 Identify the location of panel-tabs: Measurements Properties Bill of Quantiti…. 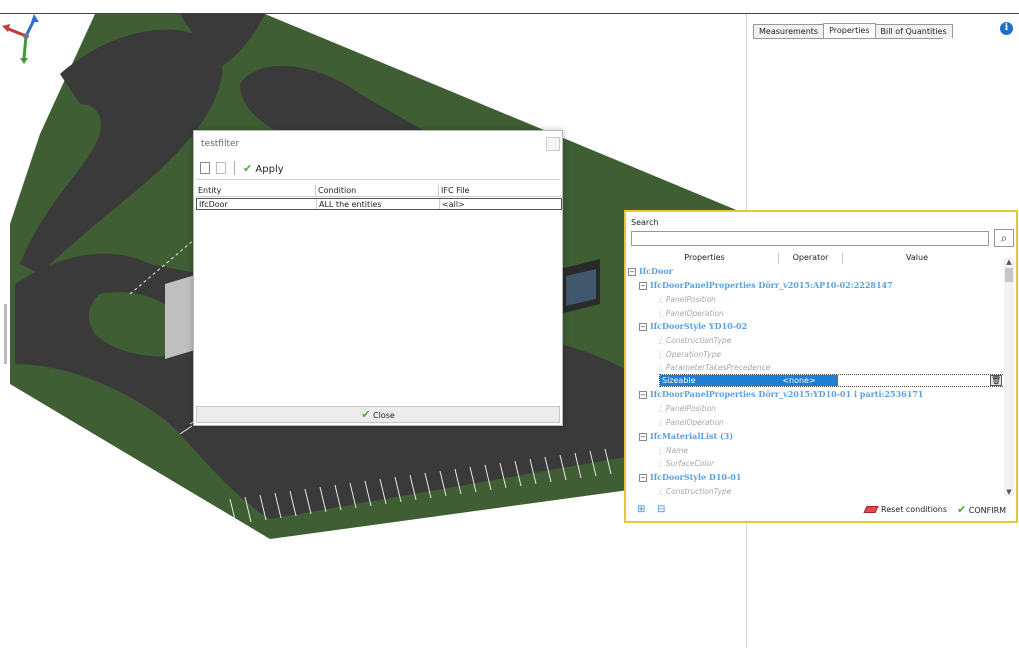
(853, 30).